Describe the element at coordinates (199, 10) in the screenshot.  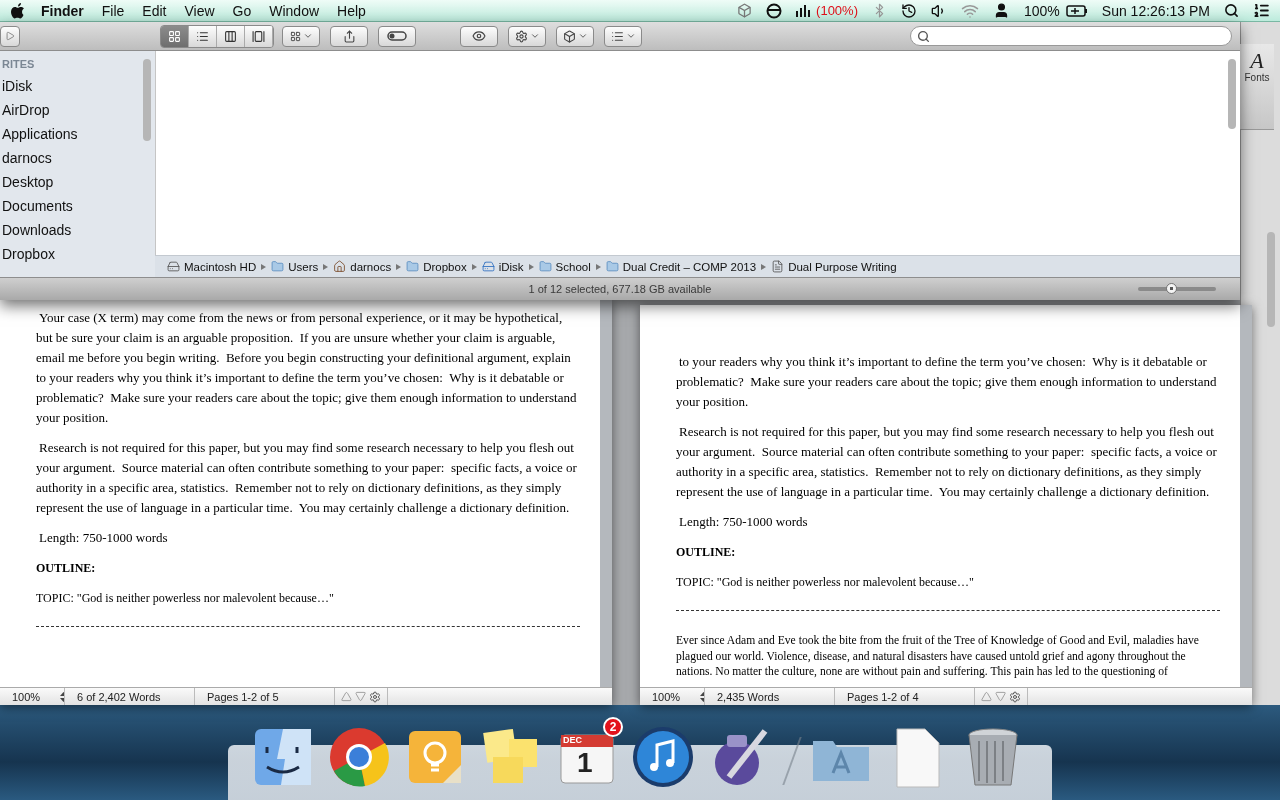
I see `menu-item: View` at that location.